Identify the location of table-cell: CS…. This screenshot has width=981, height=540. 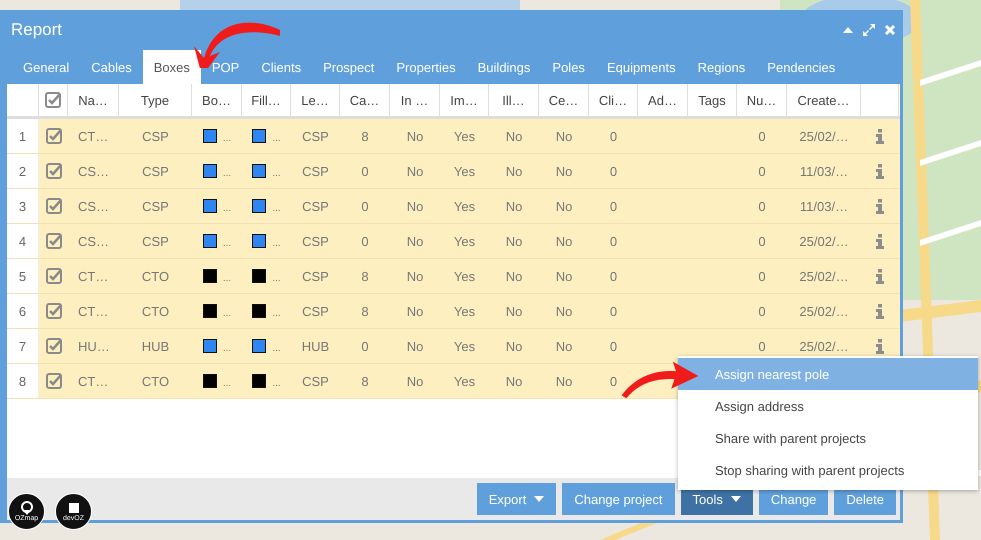
(94, 241).